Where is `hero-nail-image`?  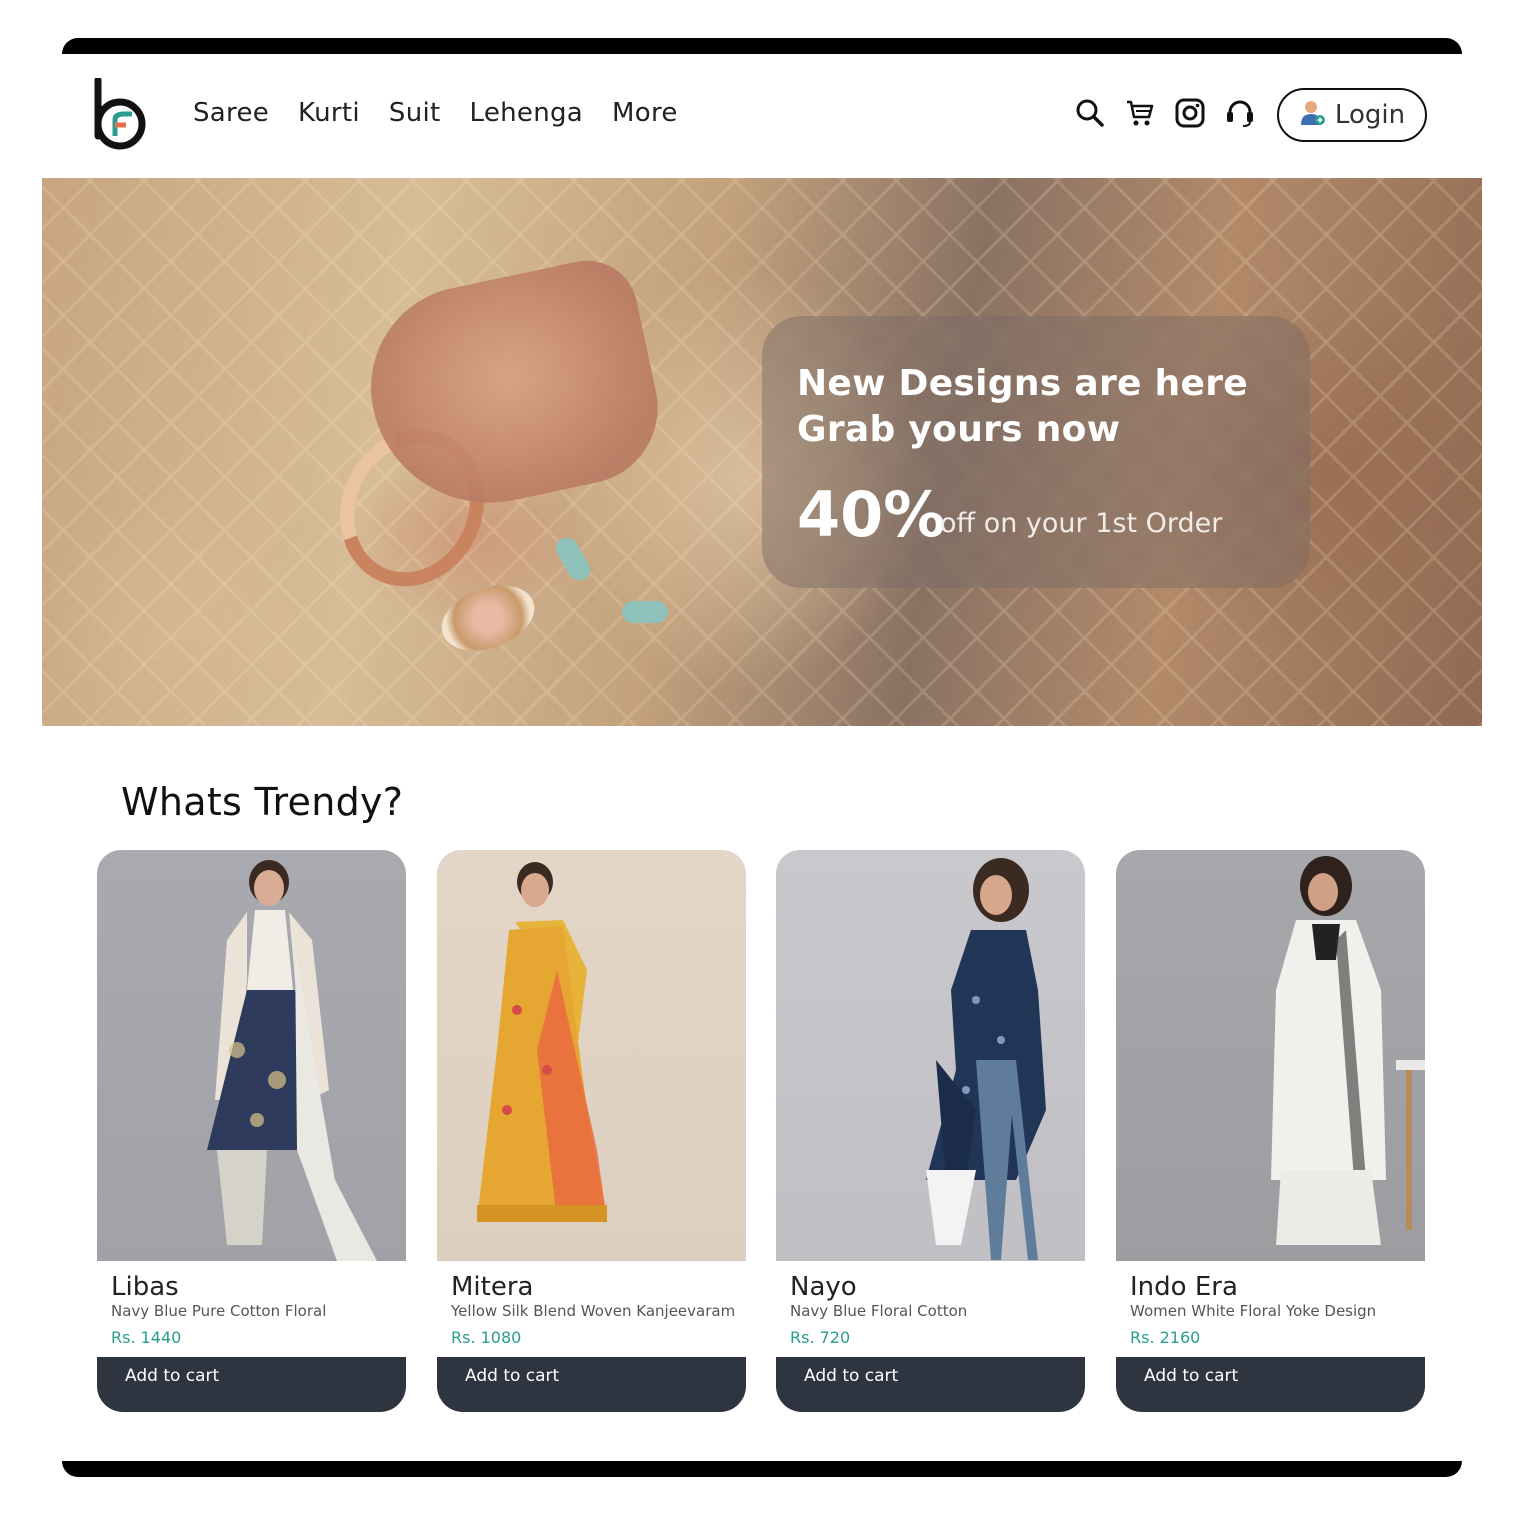
hero-nail-image is located at coordinates (645, 612).